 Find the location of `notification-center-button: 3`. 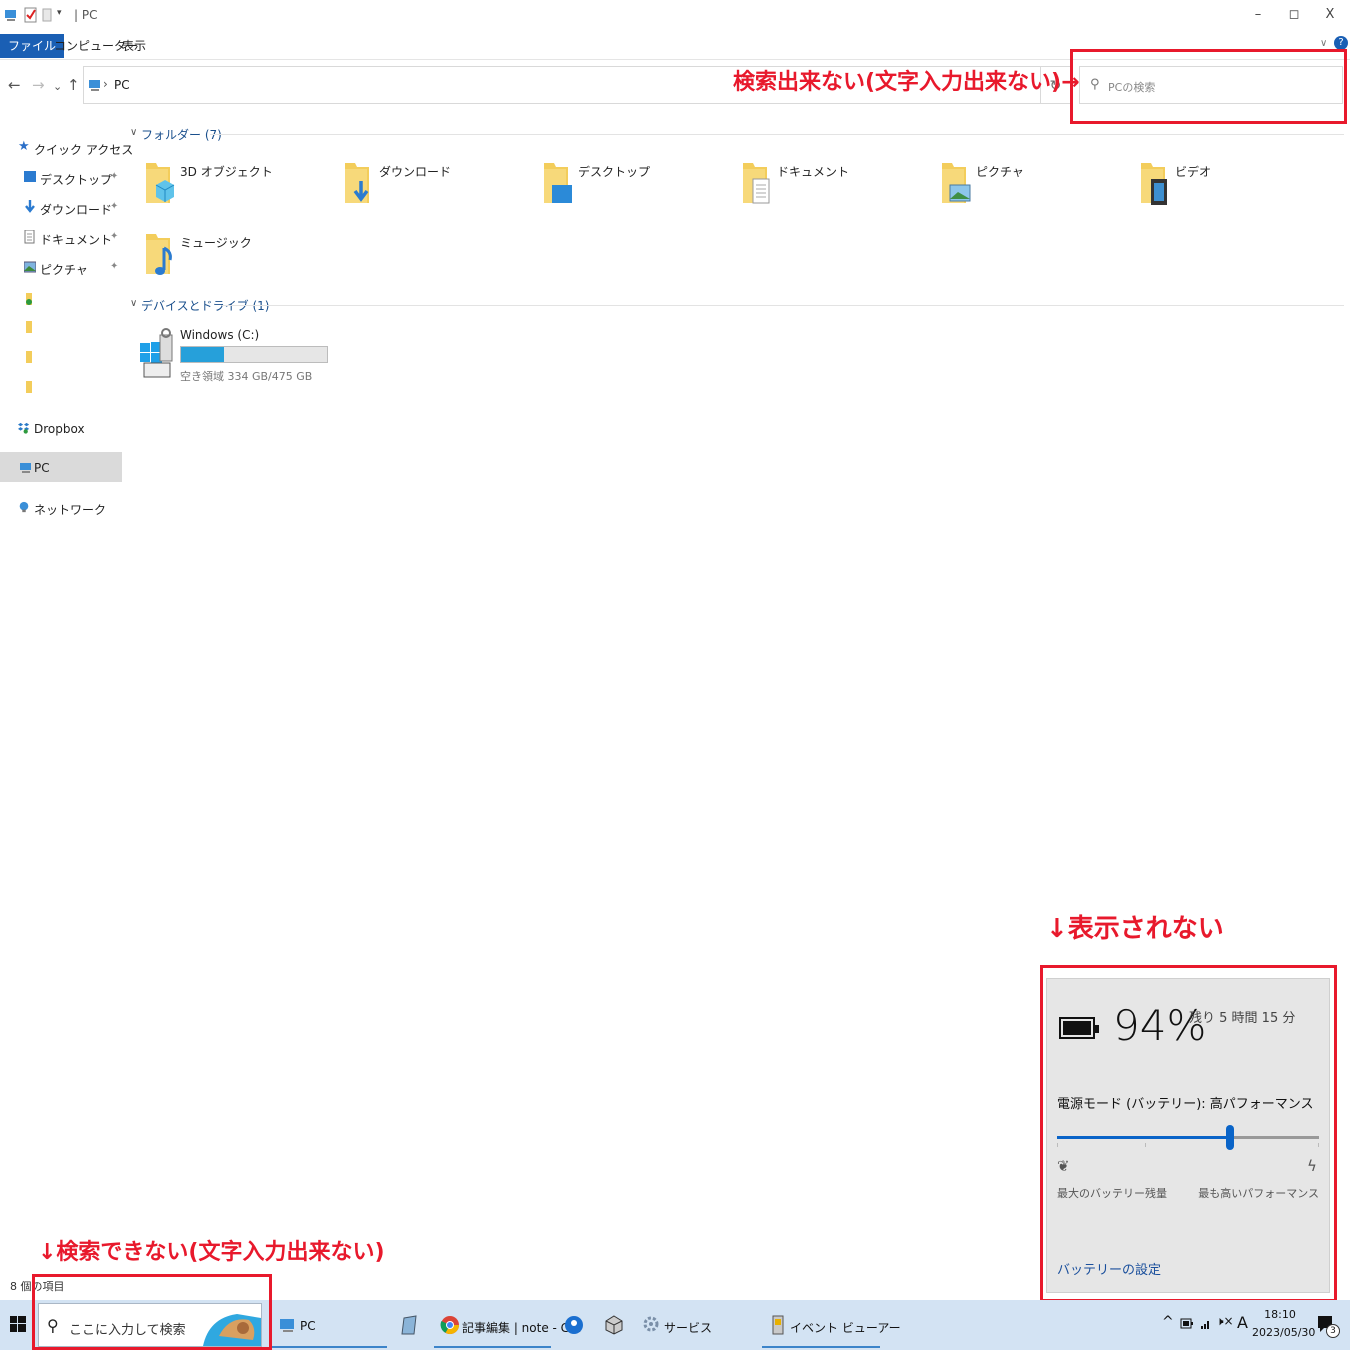

notification-center-button: 3 is located at coordinates (1328, 1326).